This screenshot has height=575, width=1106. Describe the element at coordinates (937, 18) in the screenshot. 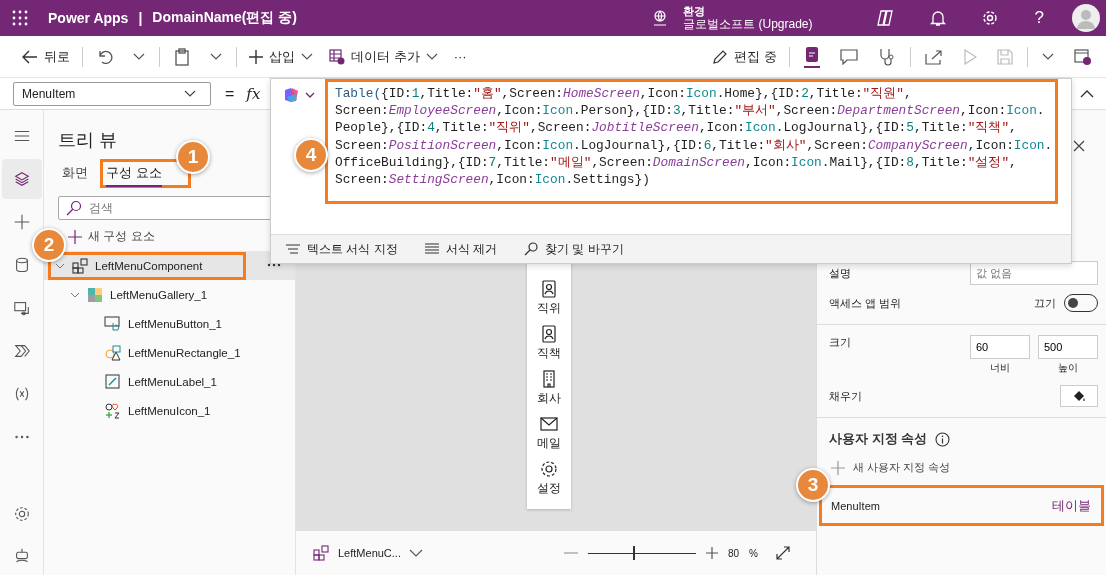

I see `notification-icon` at that location.